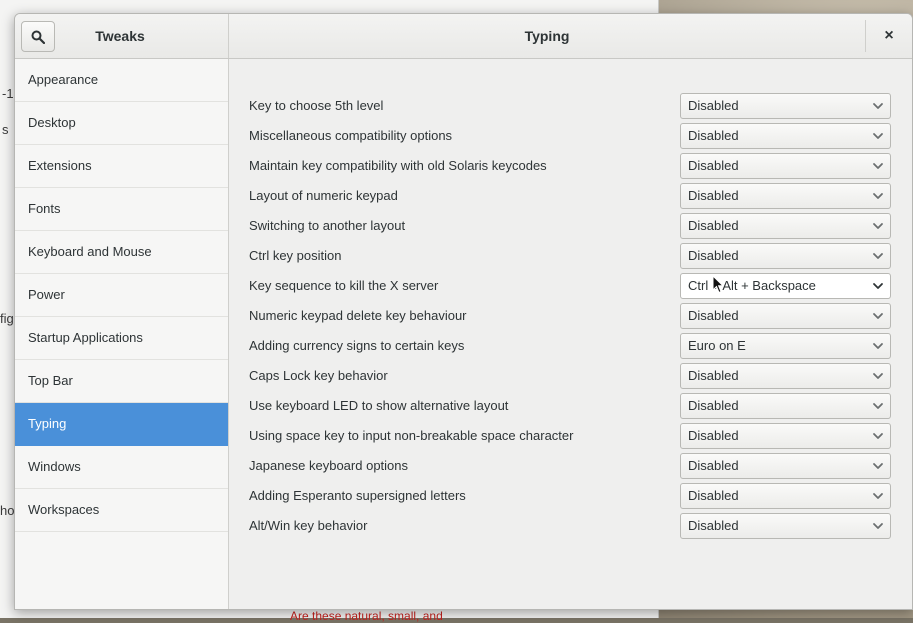 Image resolution: width=913 pixels, height=623 pixels. Describe the element at coordinates (717, 345) in the screenshot. I see `dropdown-value: Euro on E` at that location.